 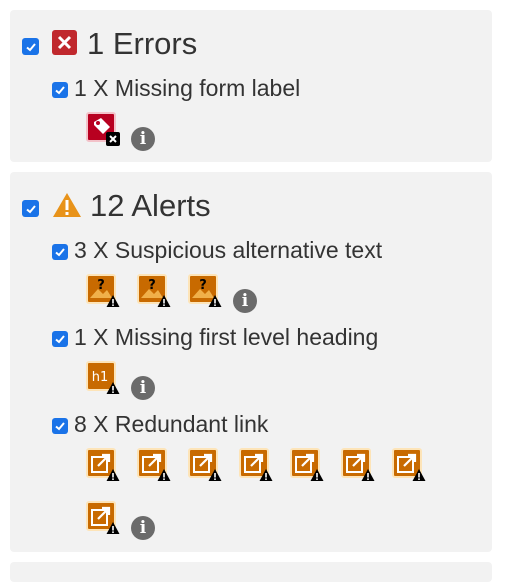 I want to click on suspicious-alt-text-label: 3 X Suspicious alternative text, so click(x=228, y=250).